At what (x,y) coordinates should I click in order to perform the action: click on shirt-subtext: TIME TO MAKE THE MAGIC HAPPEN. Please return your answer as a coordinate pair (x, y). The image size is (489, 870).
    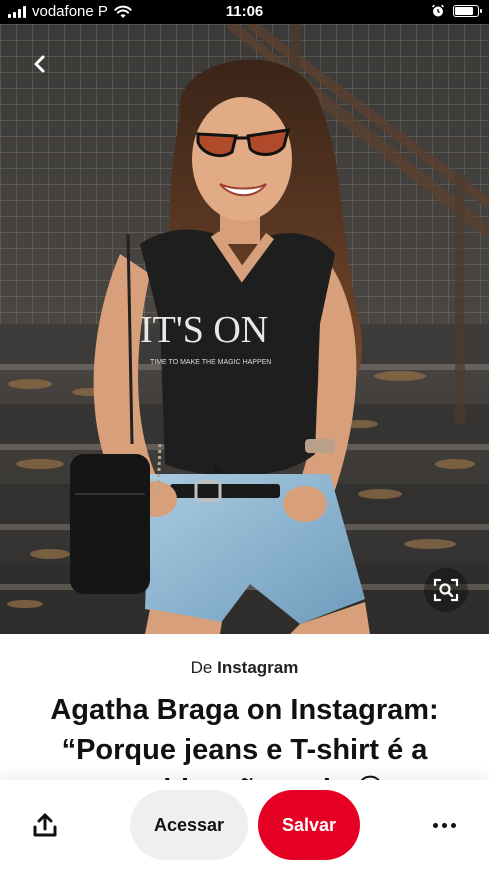
    Looking at the image, I should click on (210, 362).